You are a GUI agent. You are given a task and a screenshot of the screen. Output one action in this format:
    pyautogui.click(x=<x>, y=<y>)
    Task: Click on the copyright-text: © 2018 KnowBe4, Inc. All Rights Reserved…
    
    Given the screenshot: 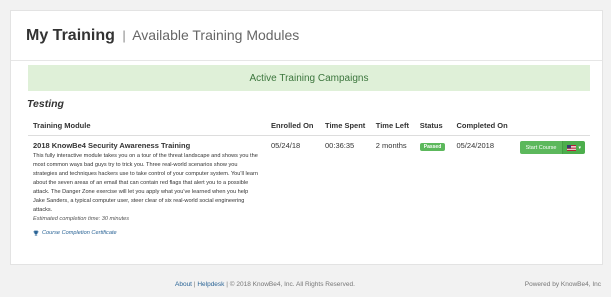 What is the action you would take?
    pyautogui.click(x=292, y=284)
    